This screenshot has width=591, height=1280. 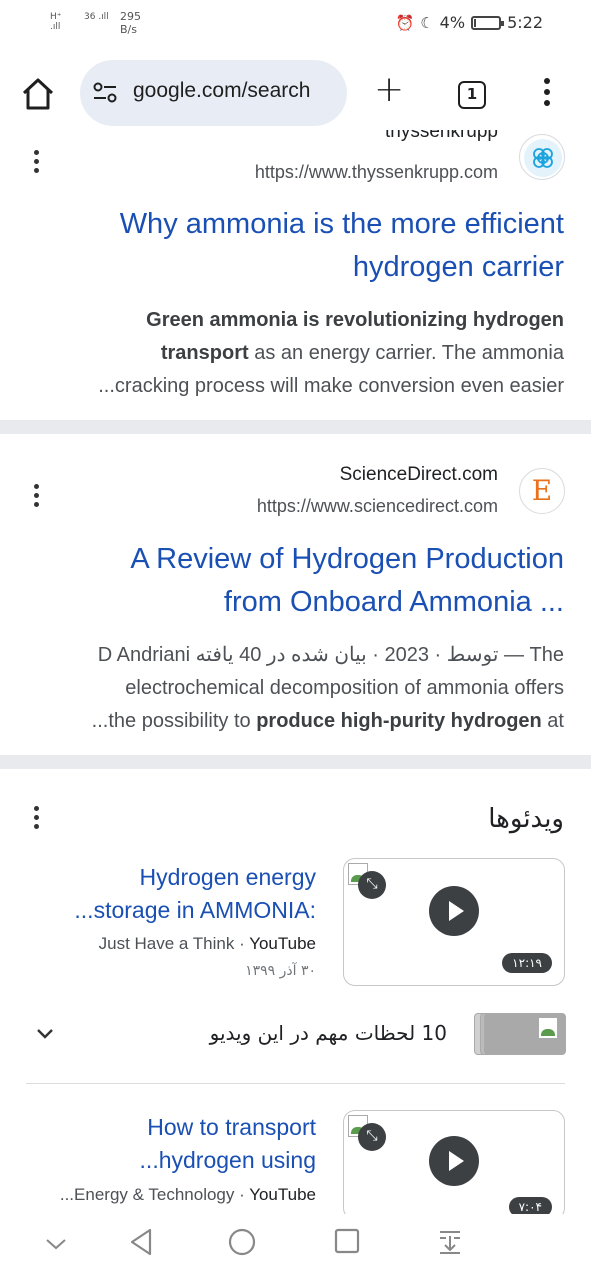 I want to click on key-moments-thumbnails, so click(x=516, y=1035).